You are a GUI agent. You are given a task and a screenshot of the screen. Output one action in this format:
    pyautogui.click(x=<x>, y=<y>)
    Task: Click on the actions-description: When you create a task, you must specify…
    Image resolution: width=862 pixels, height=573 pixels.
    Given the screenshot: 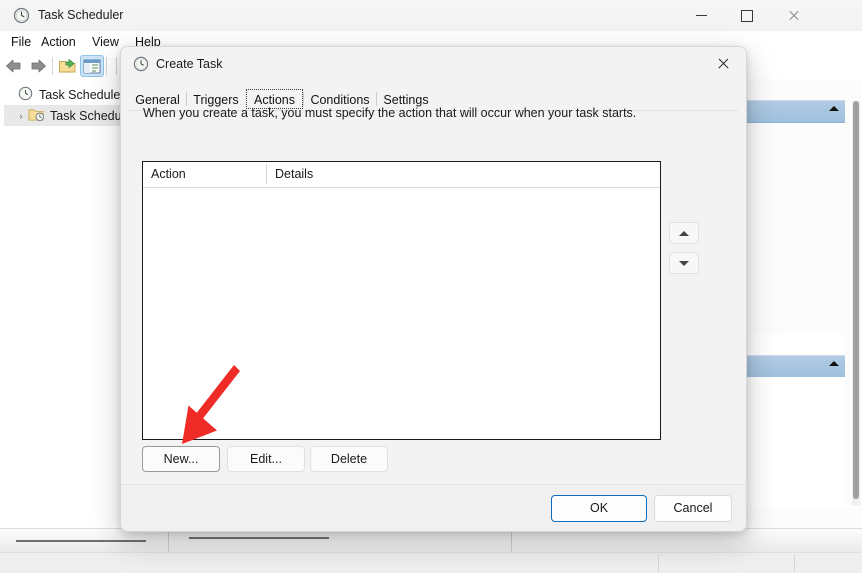 What is the action you would take?
    pyautogui.click(x=390, y=113)
    